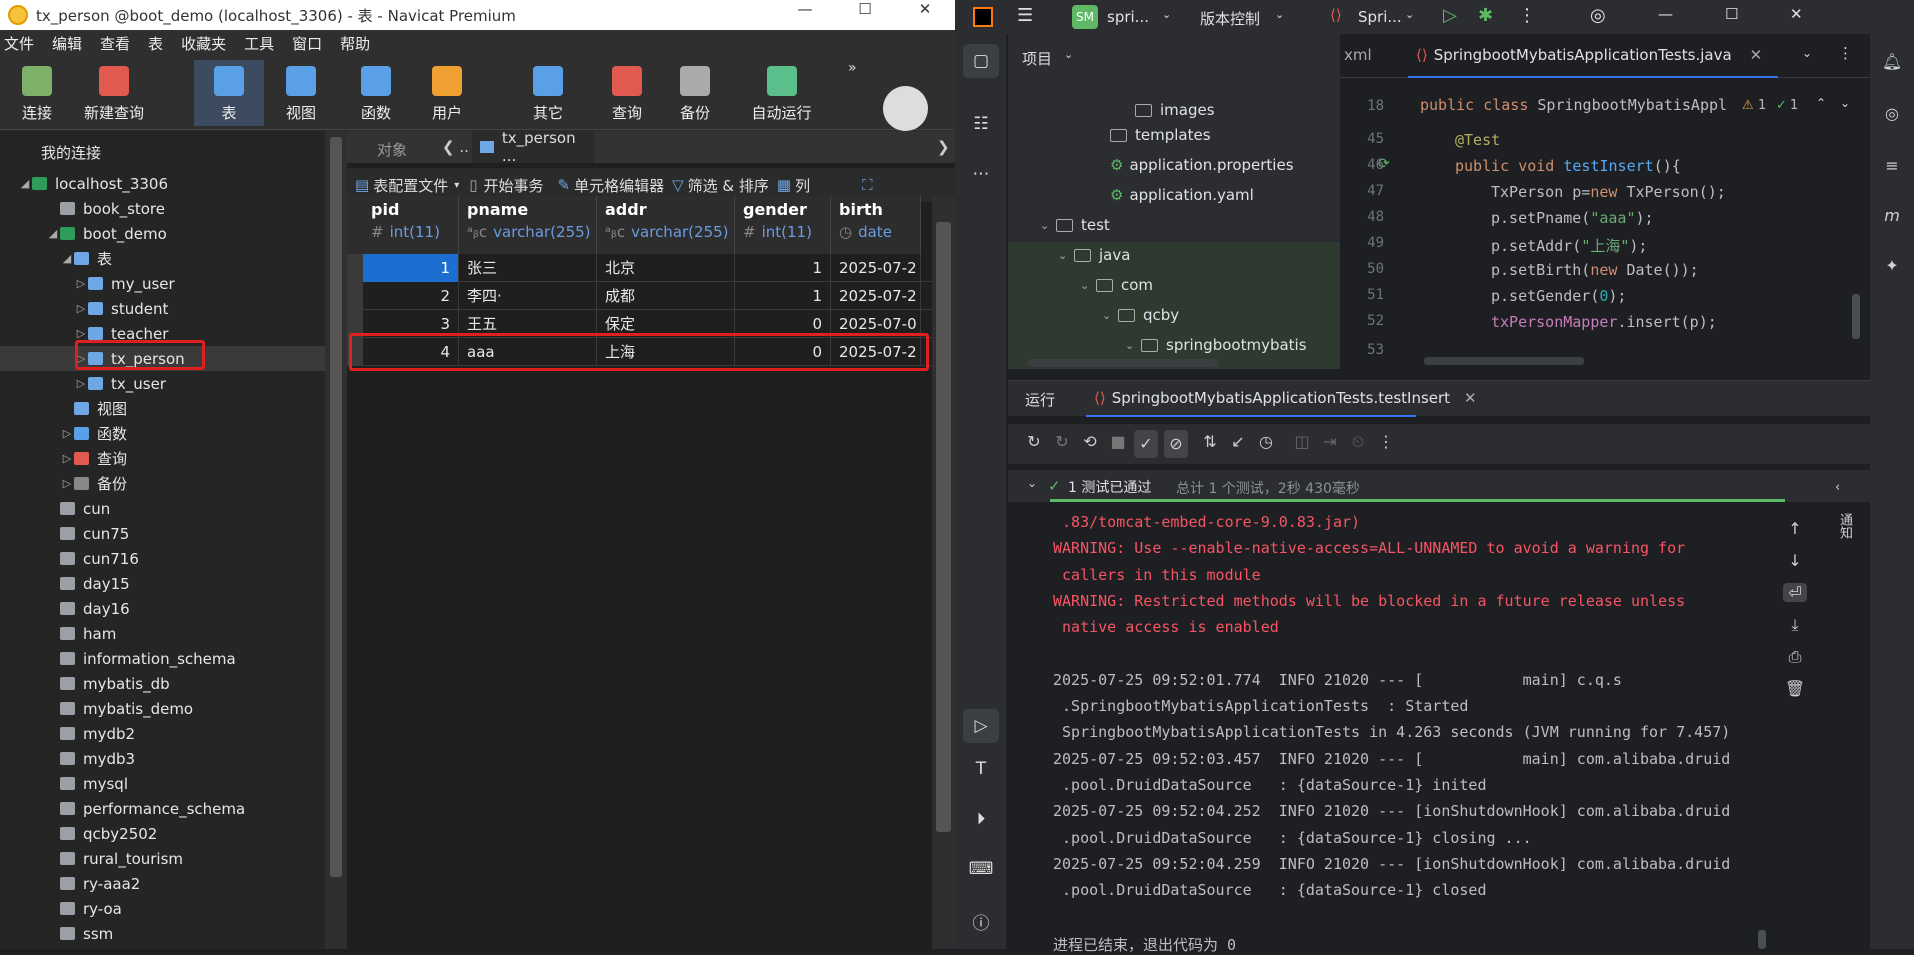 The image size is (1914, 955). I want to click on export-icon: ⇥, so click(1330, 441).